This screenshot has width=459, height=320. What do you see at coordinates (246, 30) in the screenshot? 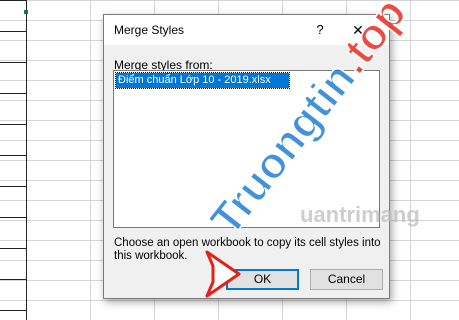
I see `dialog-titlebar: Merge Styles ? ✕` at bounding box center [246, 30].